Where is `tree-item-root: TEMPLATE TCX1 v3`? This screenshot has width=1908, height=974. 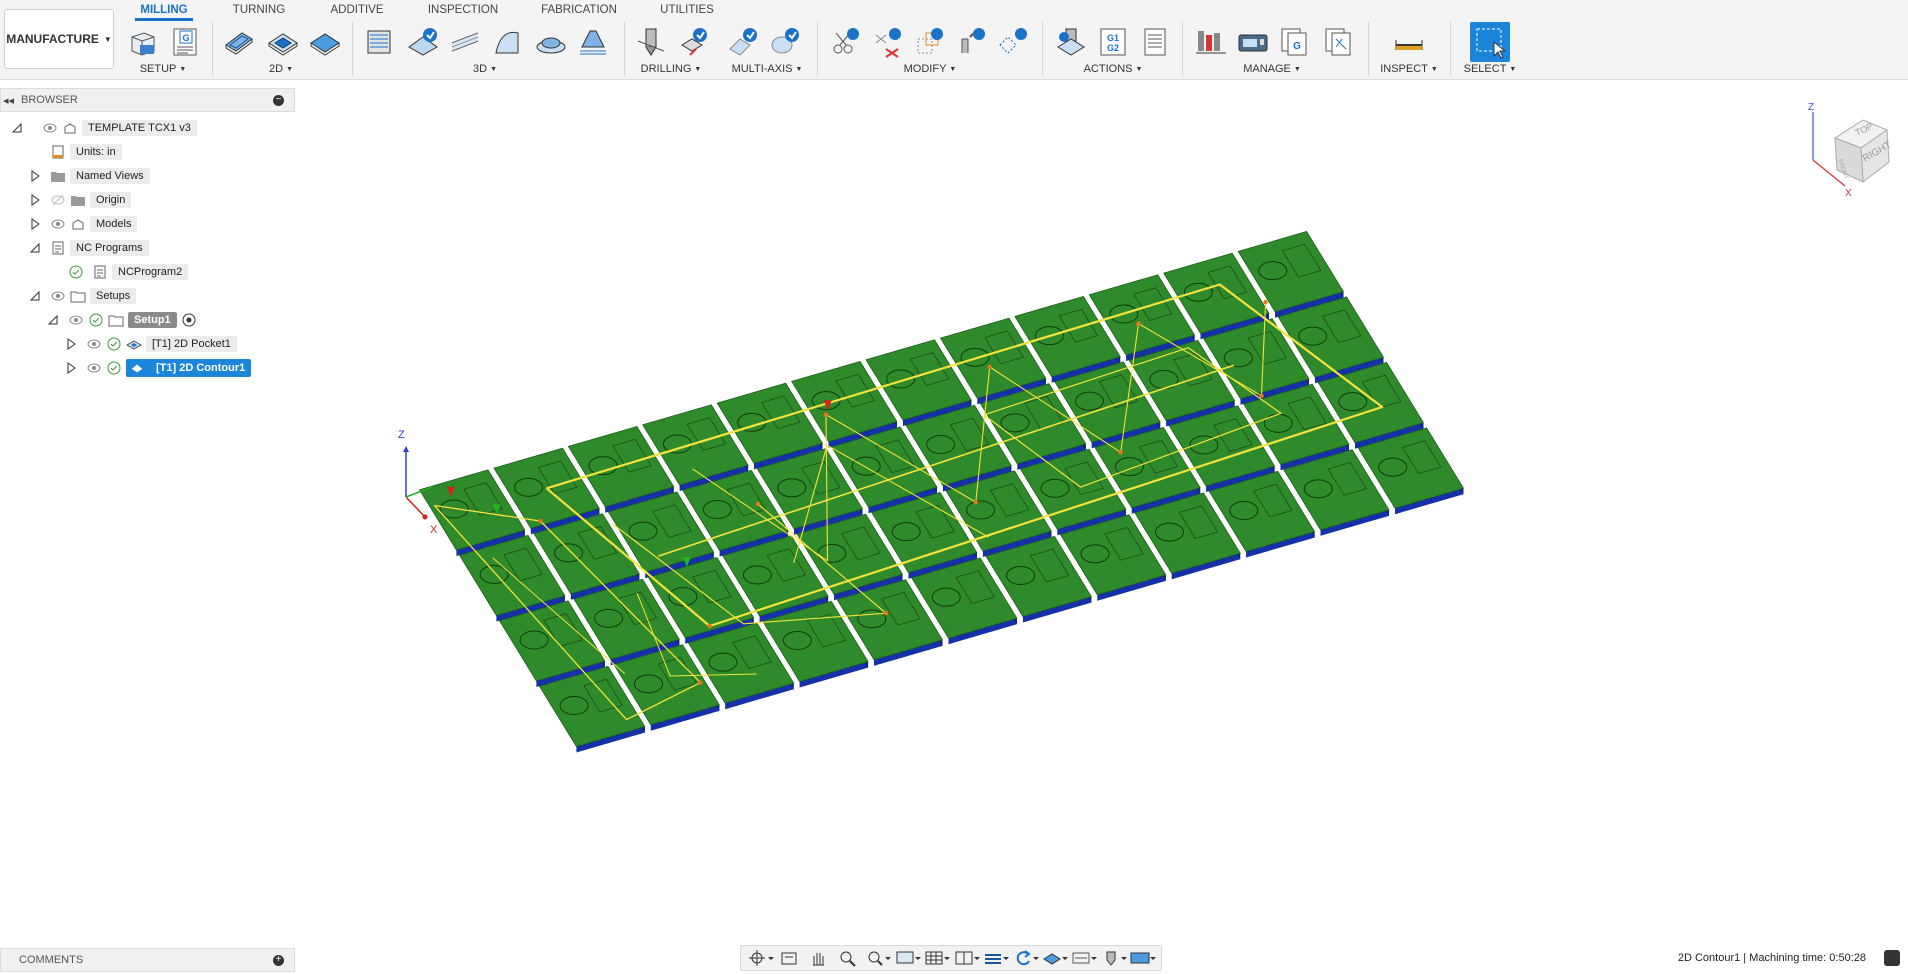
tree-item-root: TEMPLATE TCX1 v3 is located at coordinates (103, 128).